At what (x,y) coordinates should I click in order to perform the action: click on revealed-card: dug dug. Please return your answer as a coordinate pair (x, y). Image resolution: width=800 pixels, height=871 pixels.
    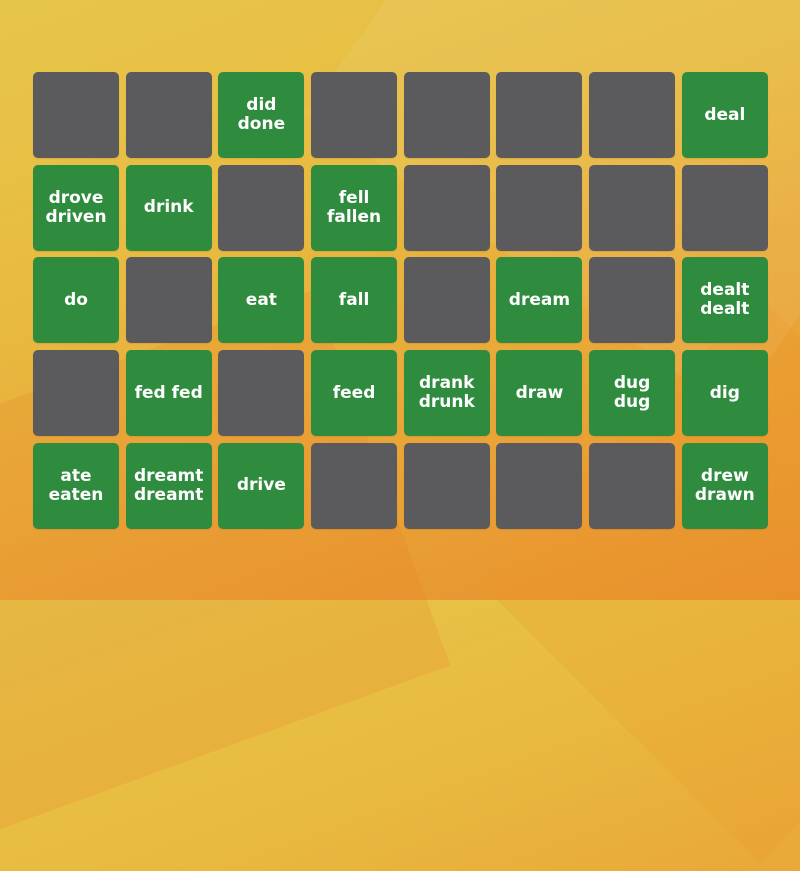
    Looking at the image, I should click on (632, 393).